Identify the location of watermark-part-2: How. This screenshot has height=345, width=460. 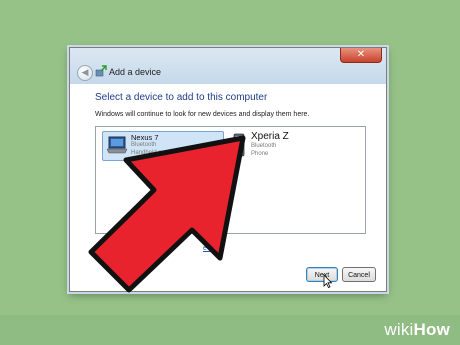
(431, 329).